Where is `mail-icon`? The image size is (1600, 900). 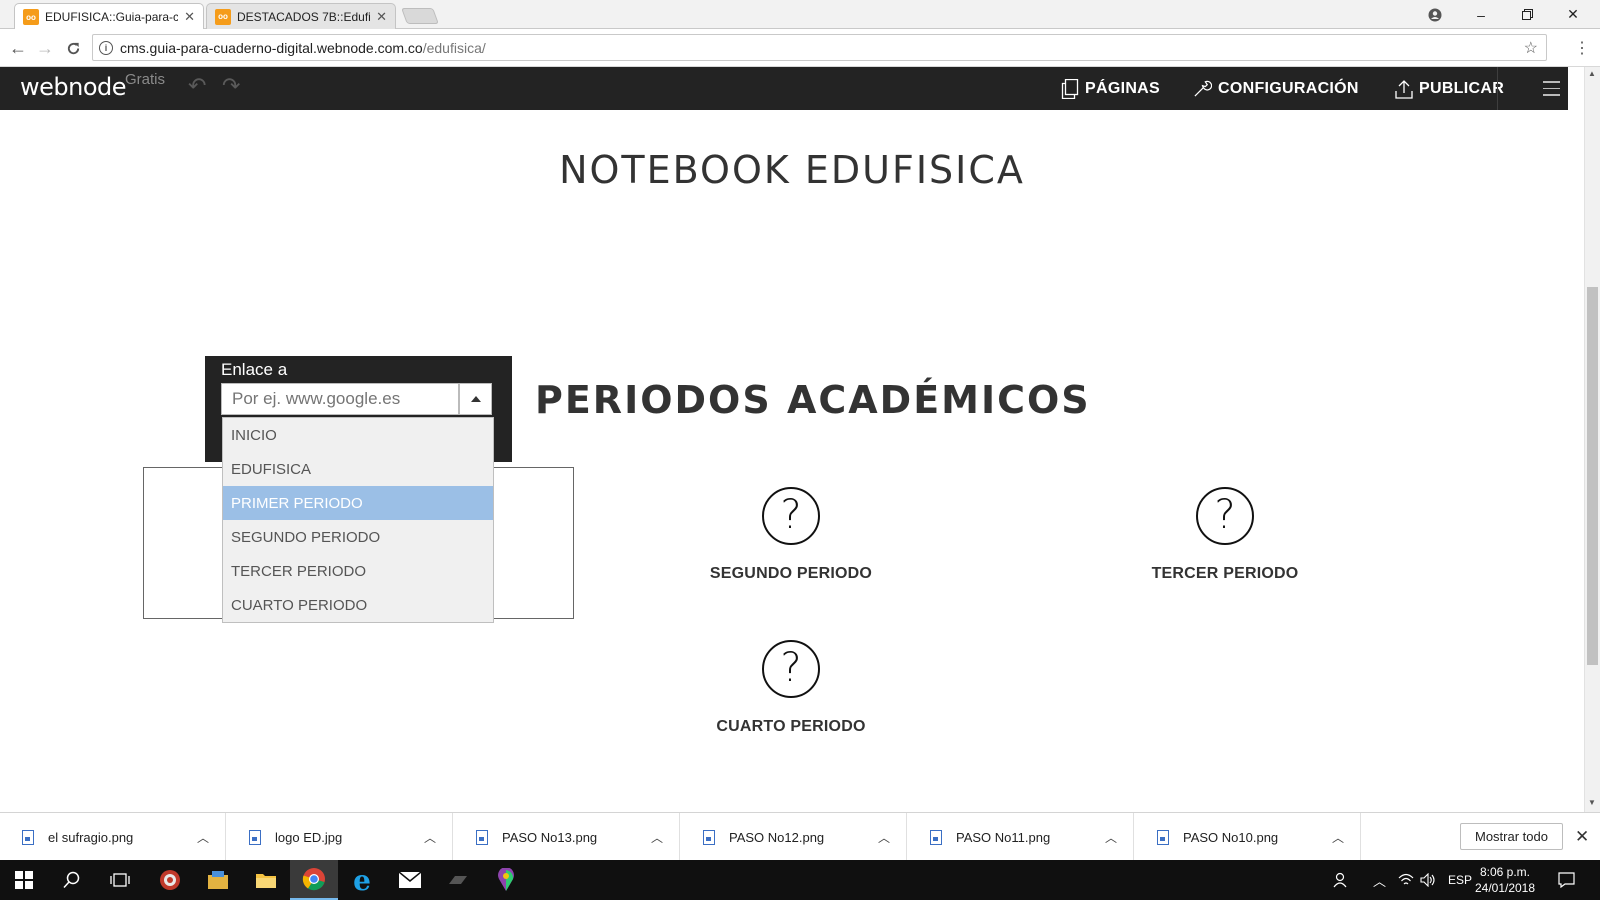
mail-icon is located at coordinates (410, 880).